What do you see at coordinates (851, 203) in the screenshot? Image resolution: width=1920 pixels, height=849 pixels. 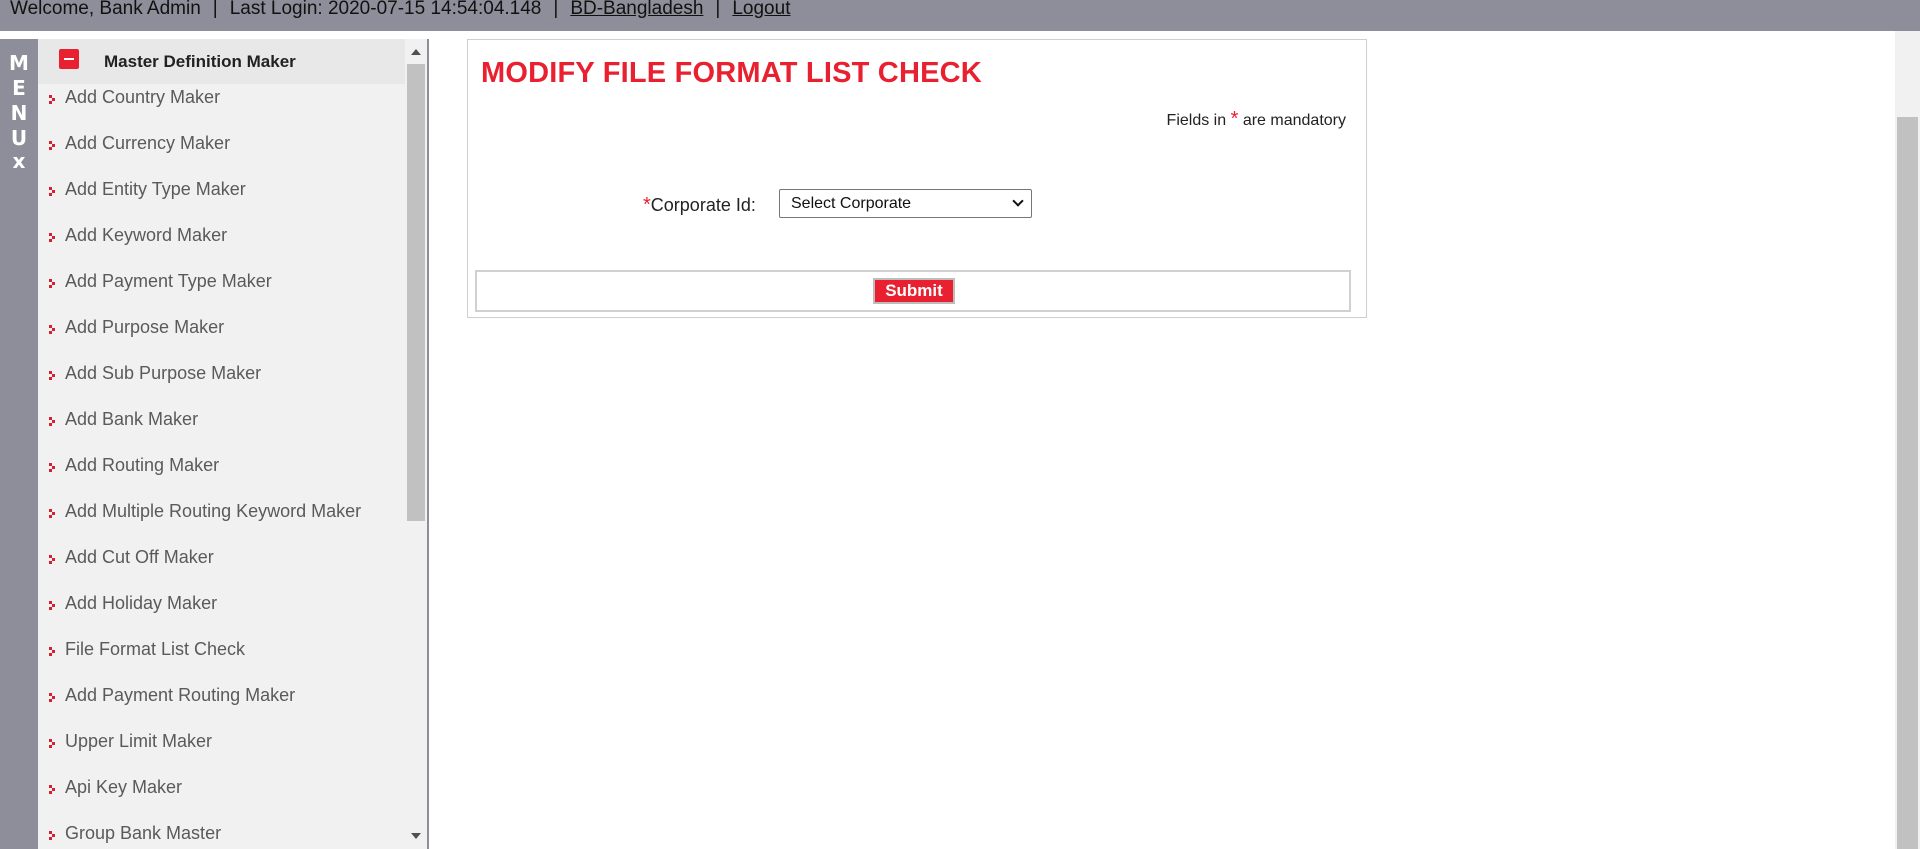 I see `corporate-select-value: Select Corporate` at bounding box center [851, 203].